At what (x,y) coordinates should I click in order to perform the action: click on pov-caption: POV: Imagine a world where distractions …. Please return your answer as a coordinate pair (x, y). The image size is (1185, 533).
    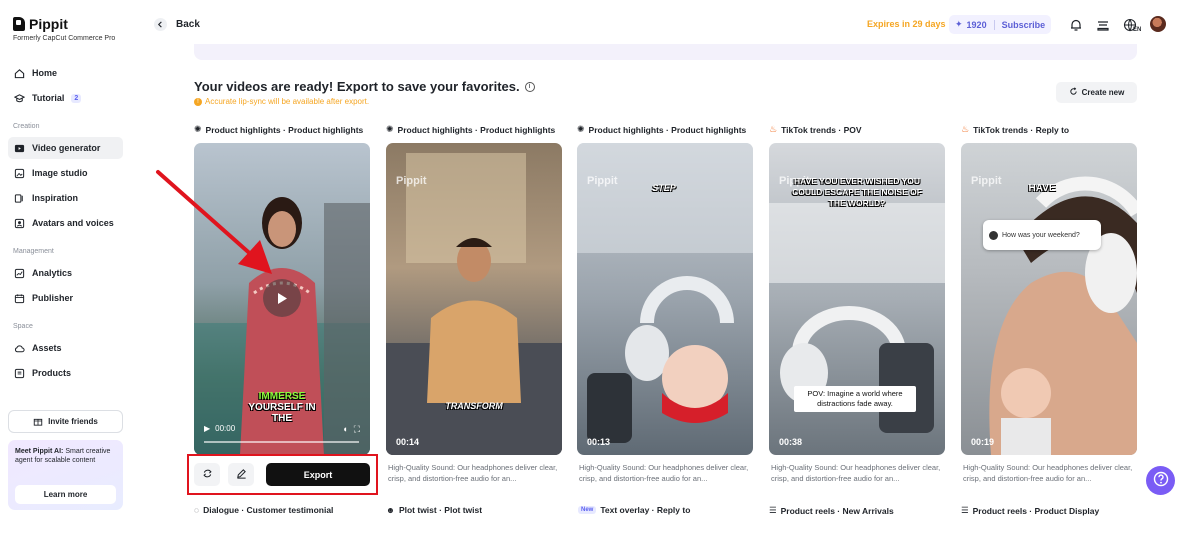
    Looking at the image, I should click on (855, 399).